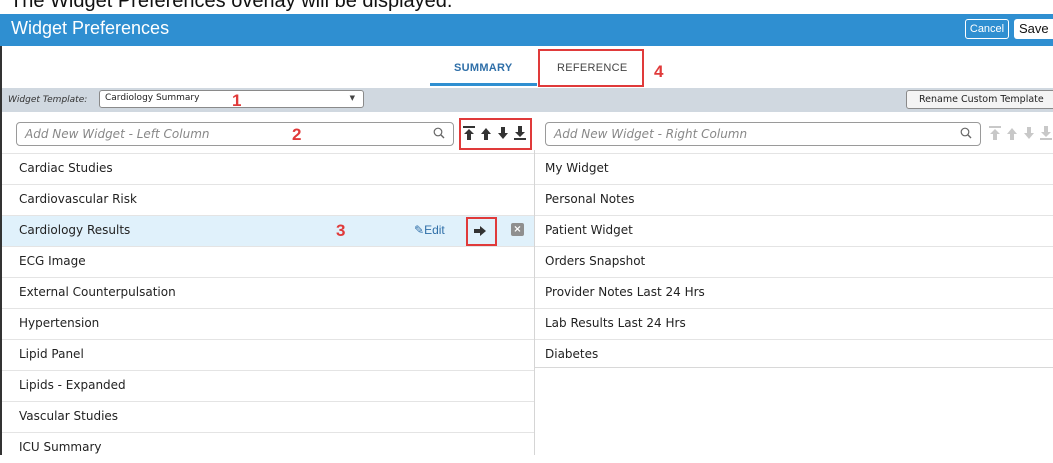 The image size is (1053, 463). Describe the element at coordinates (590, 199) in the screenshot. I see `list-item-label: Personal Notes` at that location.